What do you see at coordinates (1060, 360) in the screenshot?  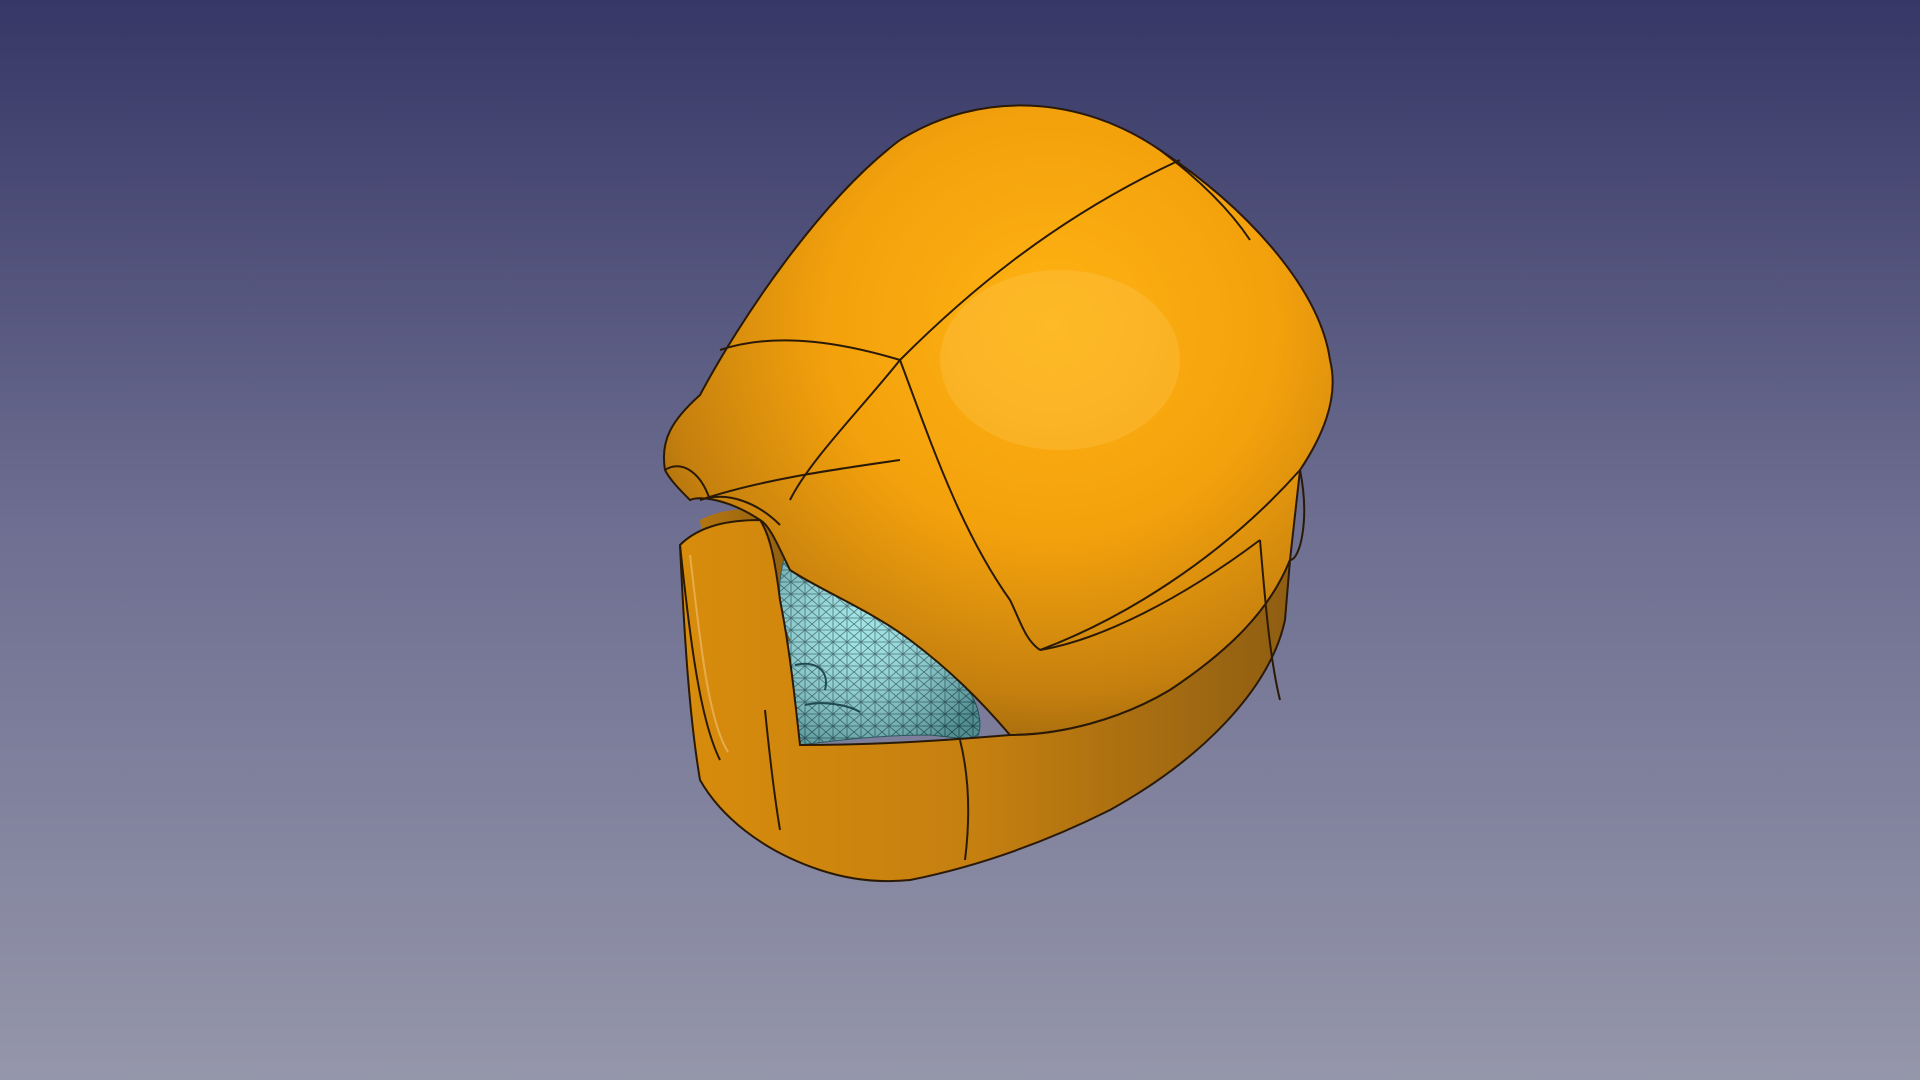 I see `specular-highlight` at bounding box center [1060, 360].